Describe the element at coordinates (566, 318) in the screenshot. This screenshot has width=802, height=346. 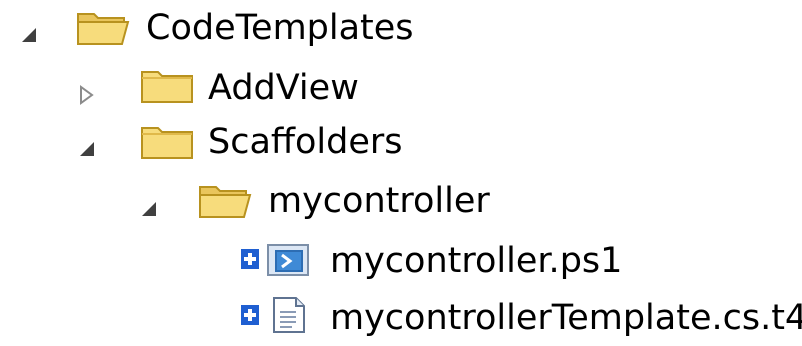
I see `tree-node-label: mycontrollerTemplate.cs.t4` at that location.